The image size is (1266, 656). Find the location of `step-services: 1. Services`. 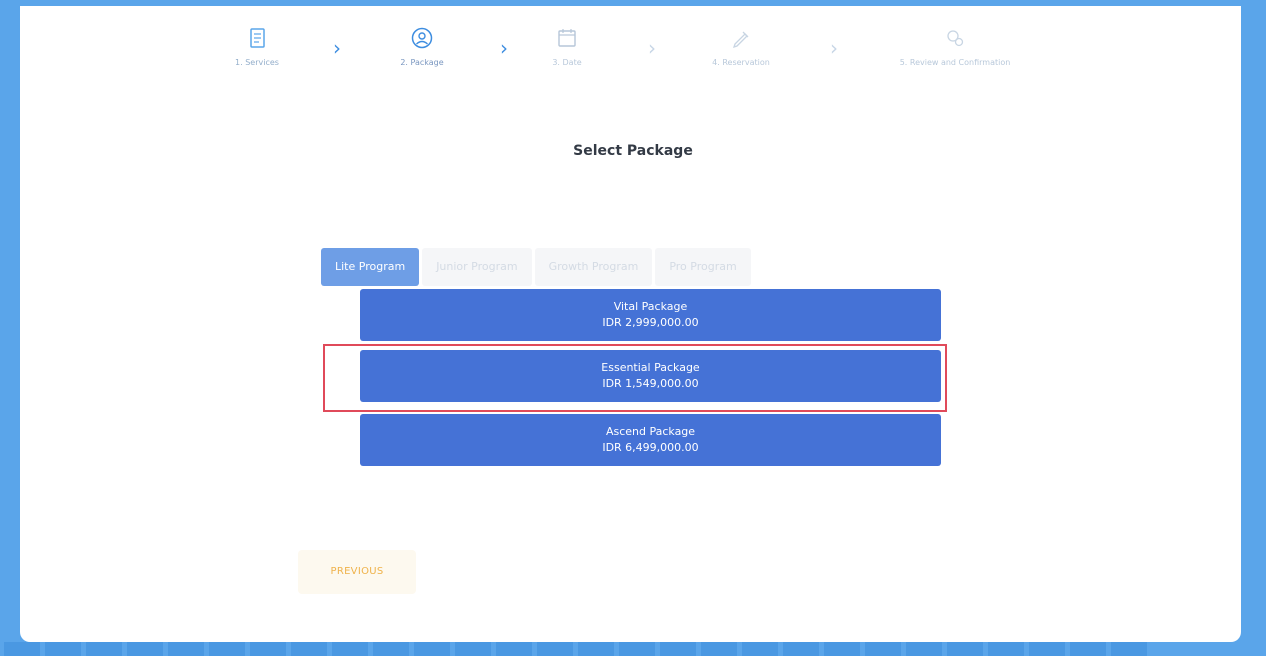

step-services: 1. Services is located at coordinates (257, 46).